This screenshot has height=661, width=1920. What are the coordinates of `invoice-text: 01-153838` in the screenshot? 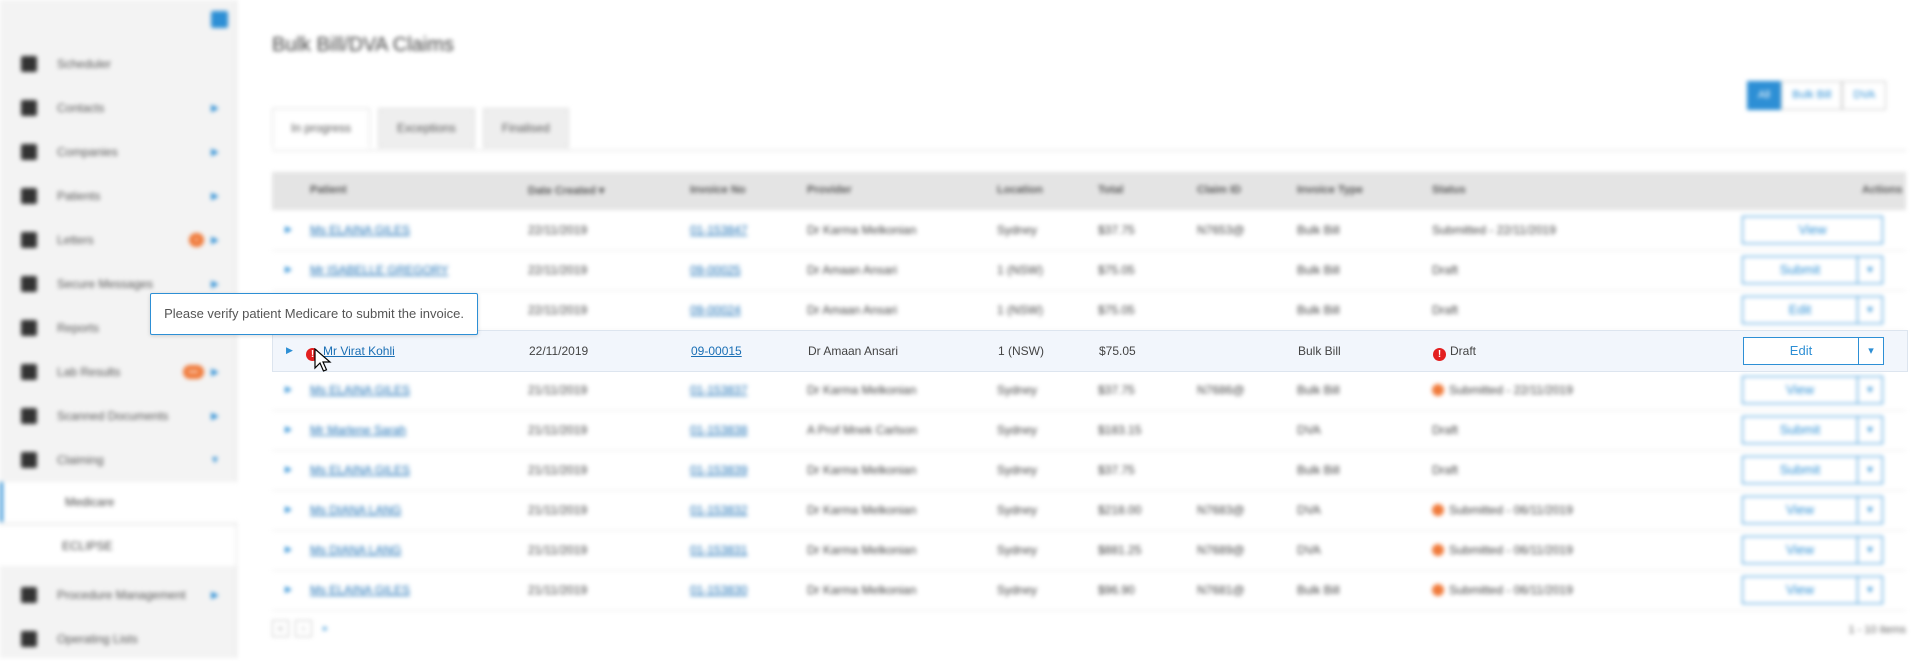 It's located at (718, 430).